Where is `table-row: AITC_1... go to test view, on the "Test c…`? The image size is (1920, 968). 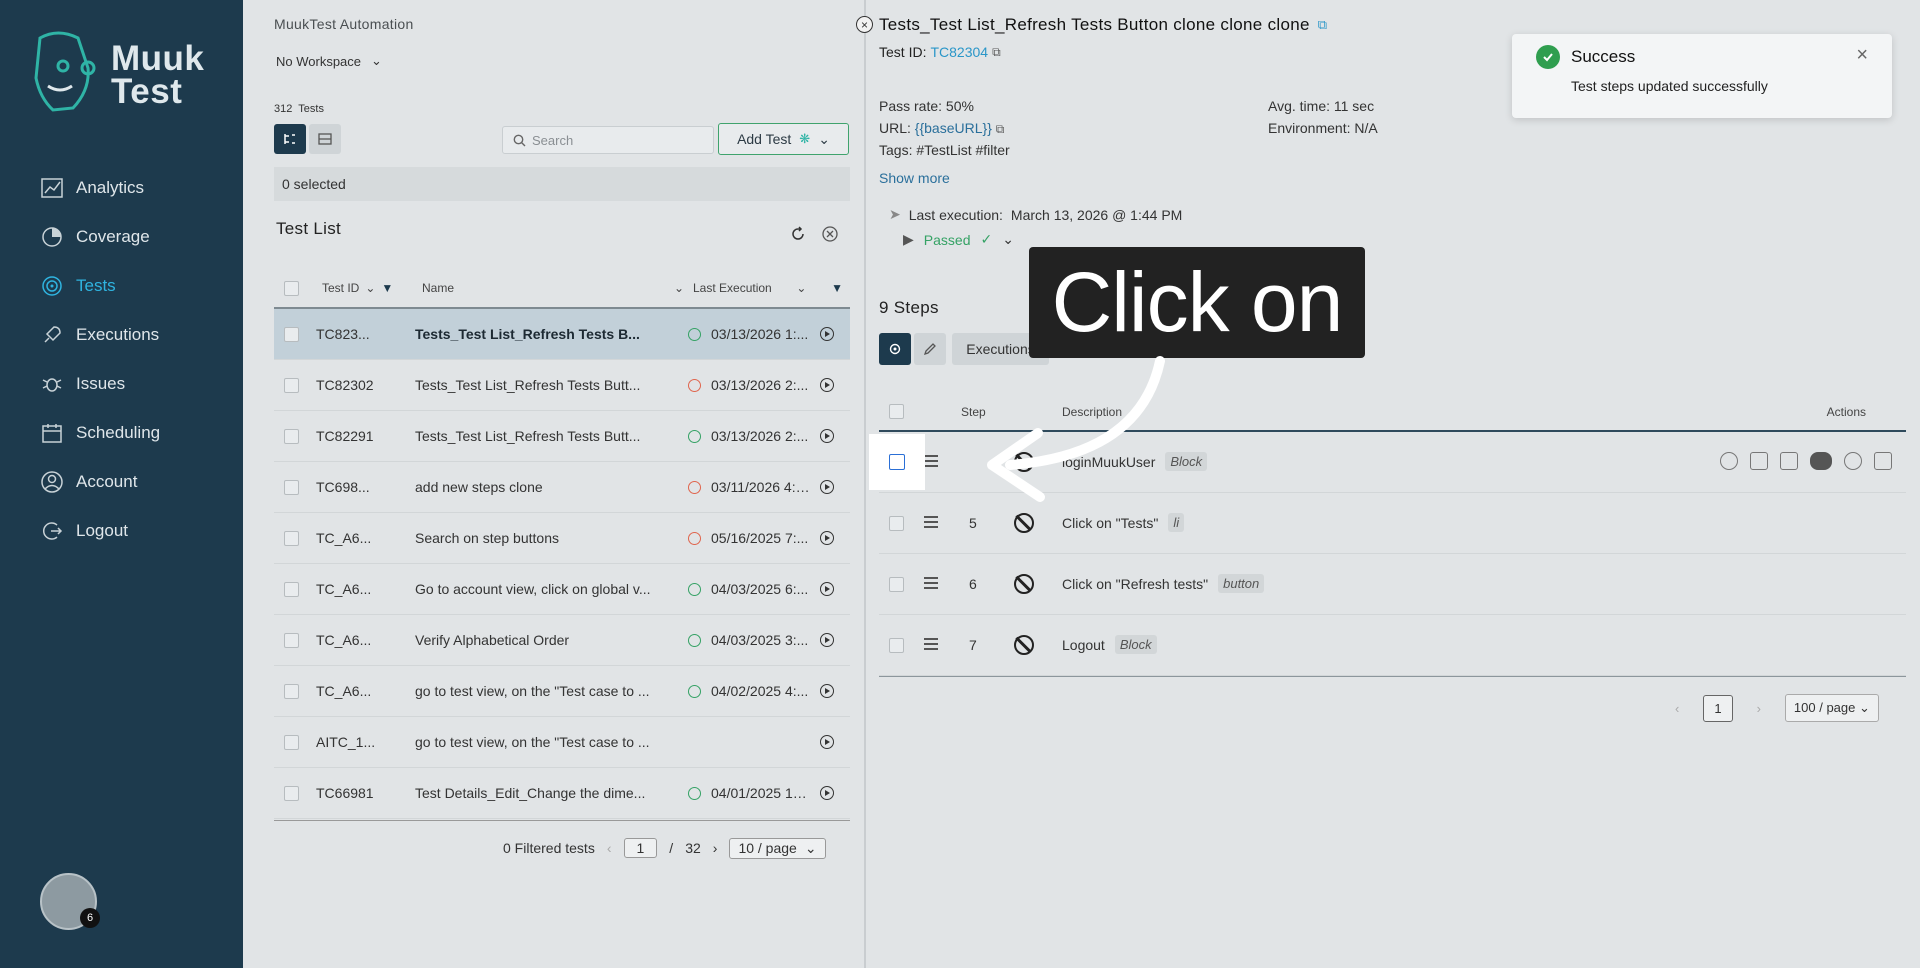 table-row: AITC_1... go to test view, on the "Test c… is located at coordinates (562, 742).